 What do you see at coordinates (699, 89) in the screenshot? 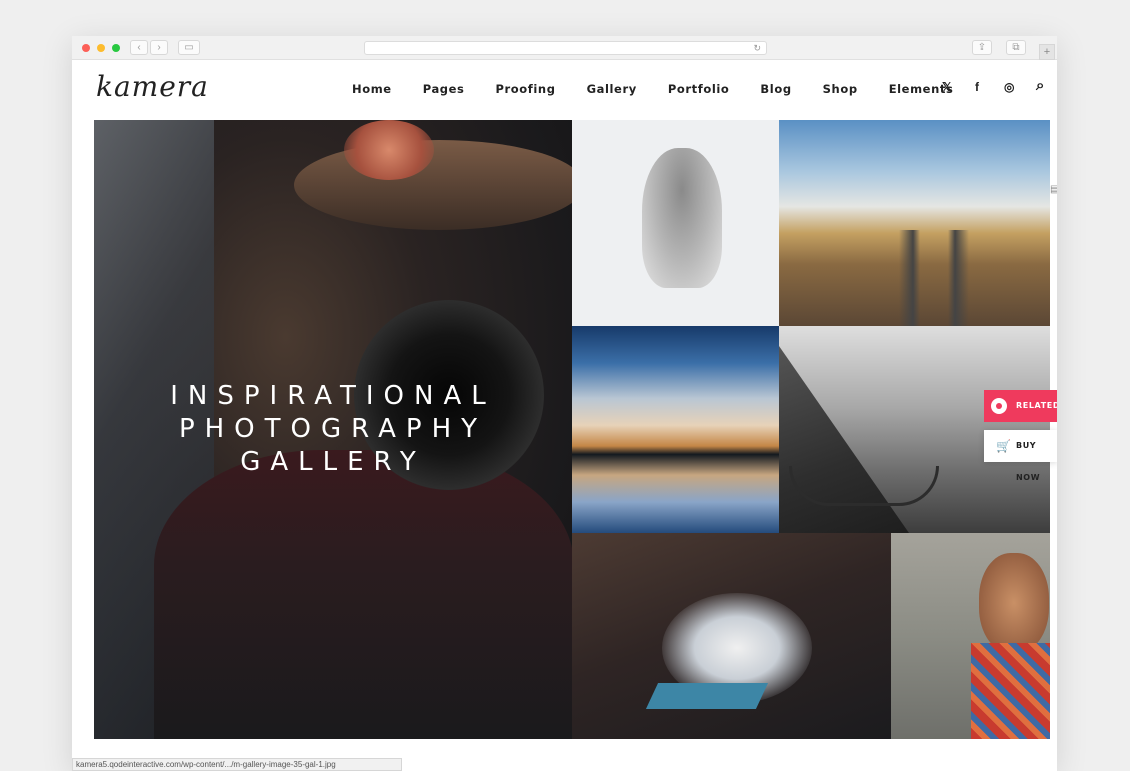
I see `nav-portfolio: Portfolio` at bounding box center [699, 89].